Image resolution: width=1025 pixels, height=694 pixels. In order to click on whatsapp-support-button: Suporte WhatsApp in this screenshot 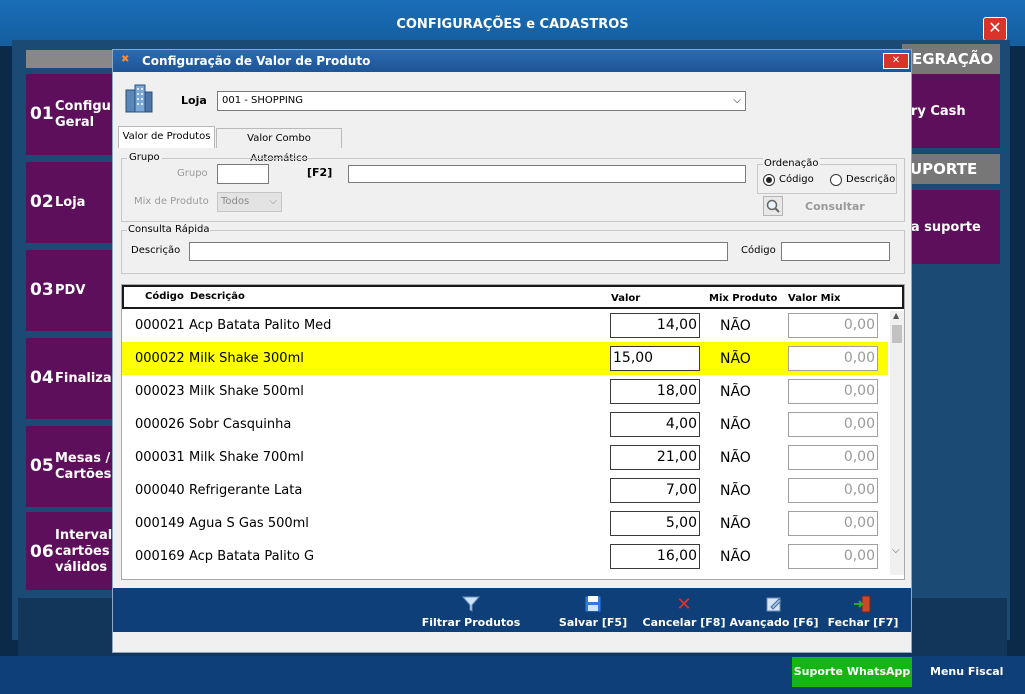, I will do `click(852, 672)`.